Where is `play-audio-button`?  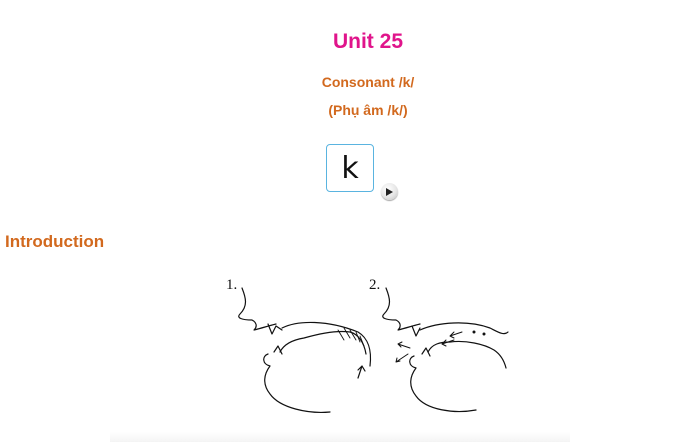
play-audio-button is located at coordinates (389, 191).